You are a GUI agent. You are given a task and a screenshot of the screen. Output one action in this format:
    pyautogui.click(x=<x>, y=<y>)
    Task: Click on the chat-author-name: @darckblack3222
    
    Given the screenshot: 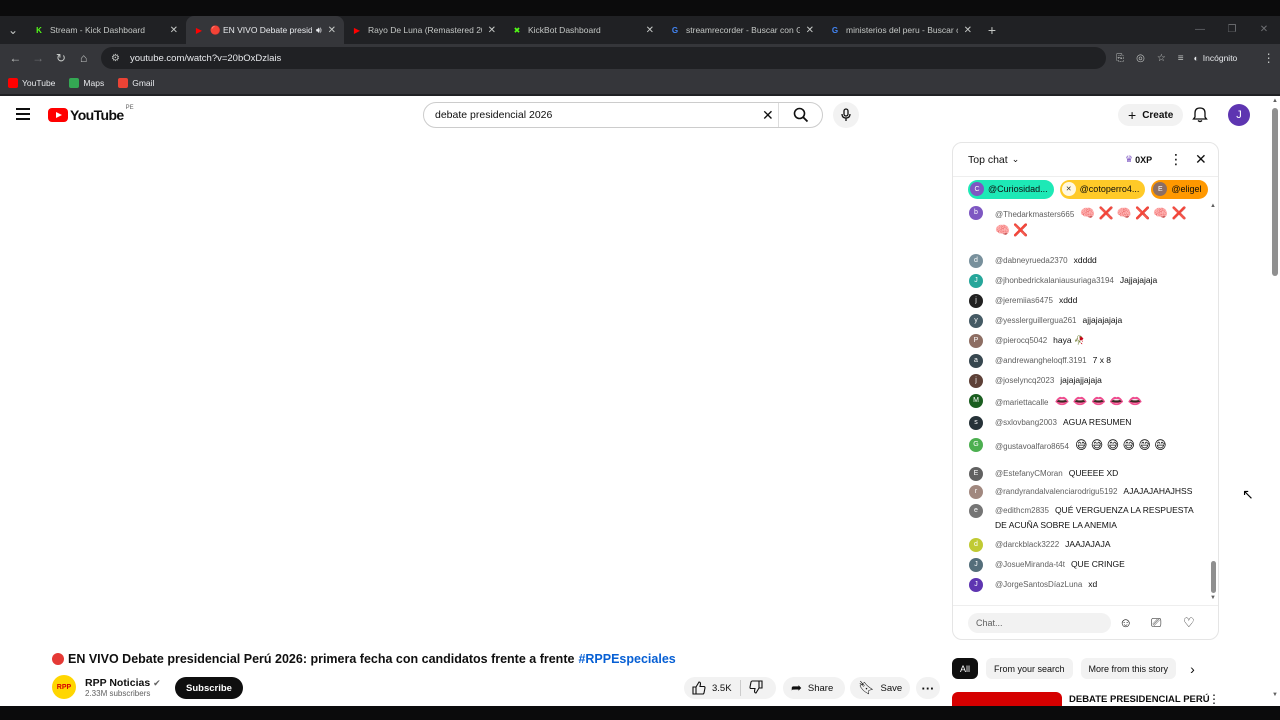 What is the action you would take?
    pyautogui.click(x=1027, y=544)
    